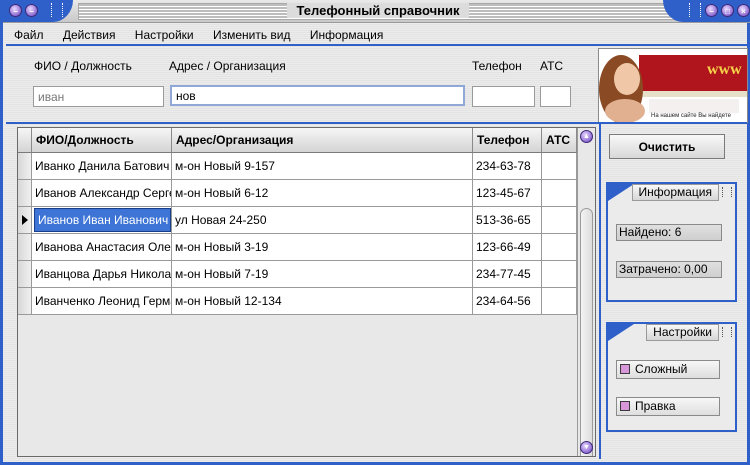 This screenshot has height=465, width=750. Describe the element at coordinates (507, 193) in the screenshot. I see `cell-phone: 123-45-67` at that location.